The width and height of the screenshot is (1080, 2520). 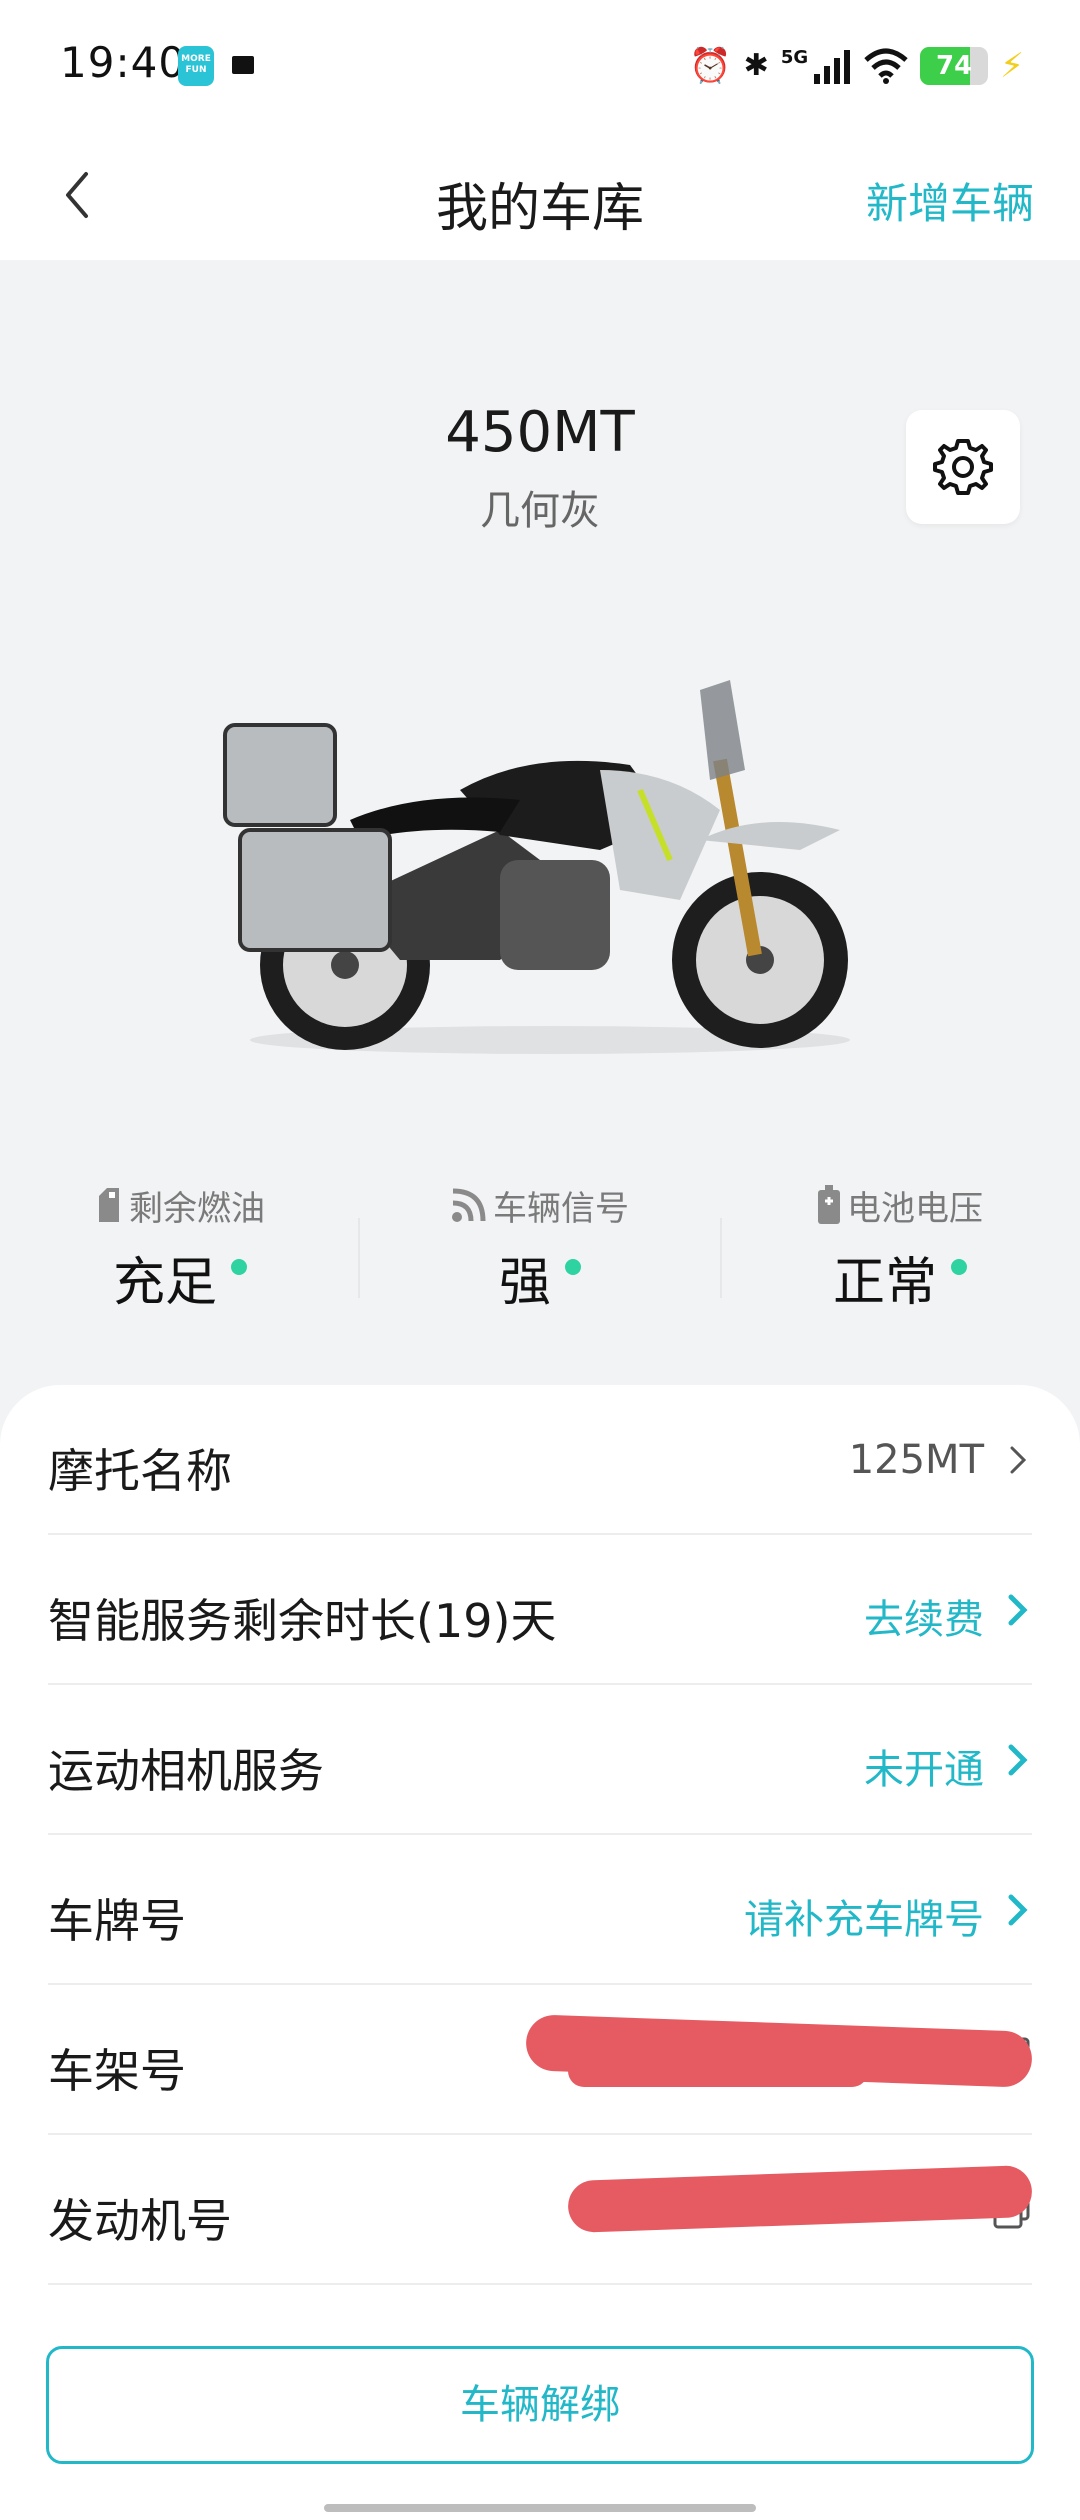 I want to click on motorcycle-image, so click(x=536, y=867).